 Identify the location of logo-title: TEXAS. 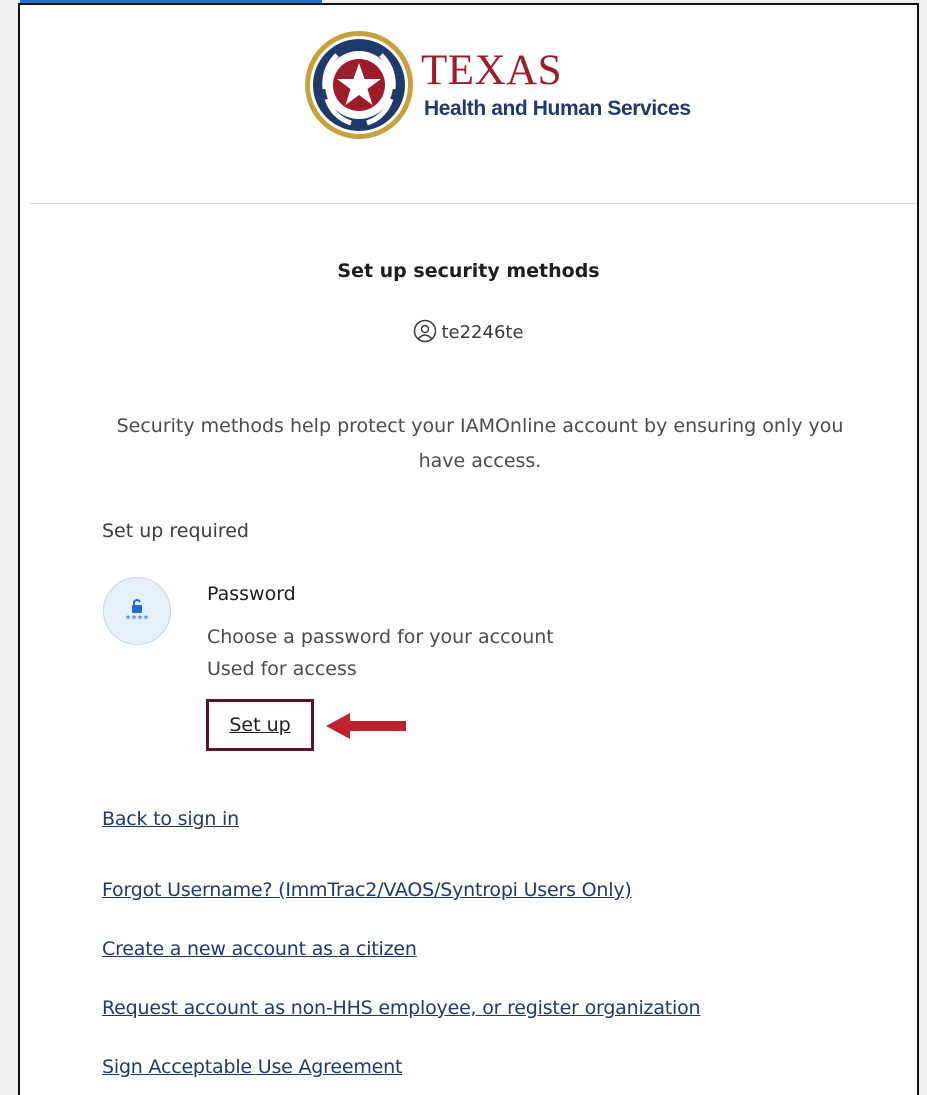
(492, 70).